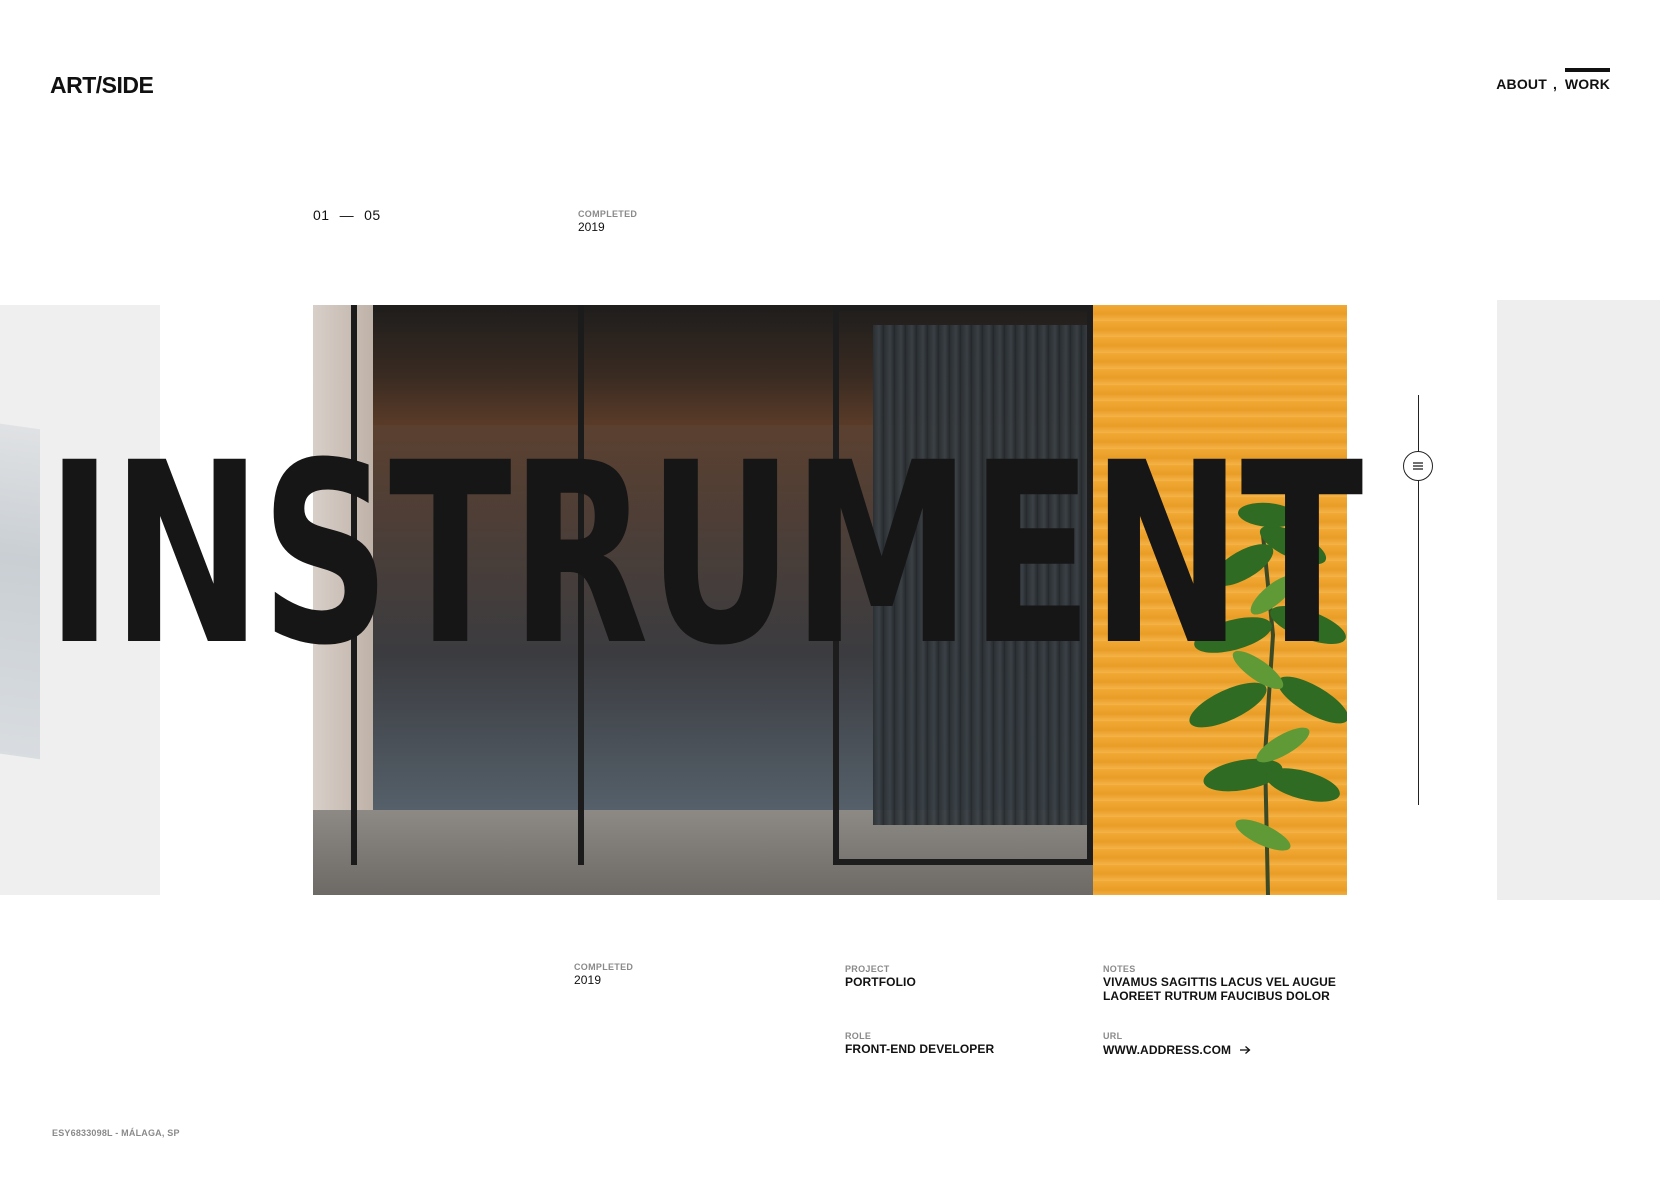  I want to click on detail-project: PROJECT PORTFOLIO, so click(880, 976).